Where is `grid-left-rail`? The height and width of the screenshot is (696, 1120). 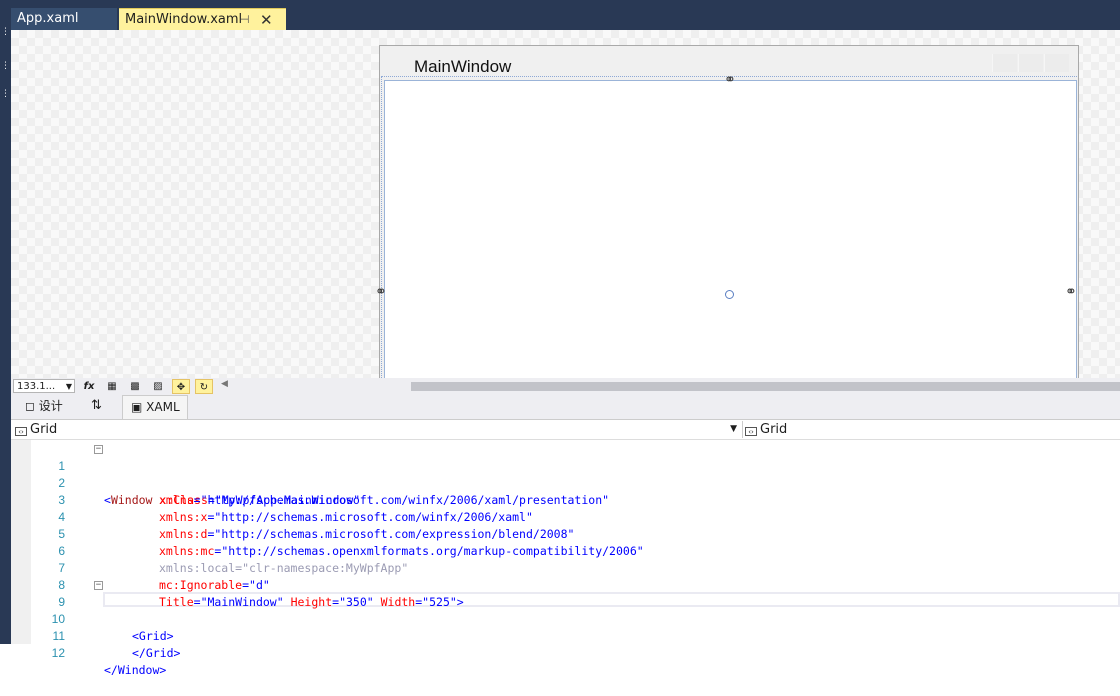
grid-left-rail is located at coordinates (381, 227).